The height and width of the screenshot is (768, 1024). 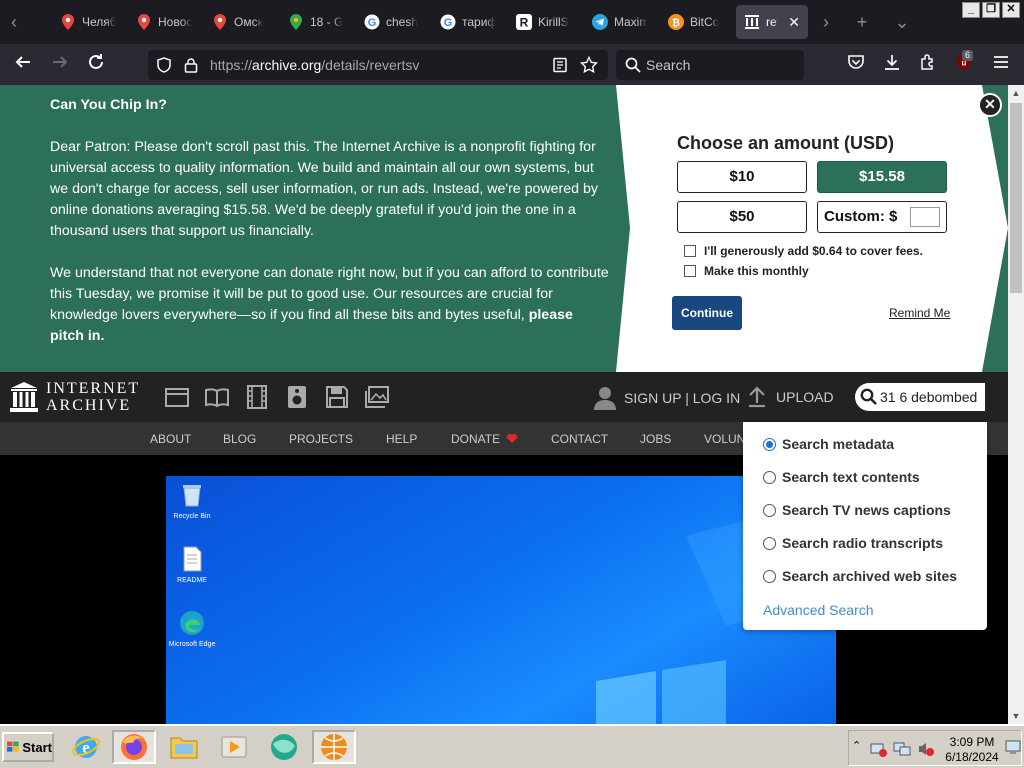 What do you see at coordinates (932, 397) in the screenshot?
I see `ia-search-input` at bounding box center [932, 397].